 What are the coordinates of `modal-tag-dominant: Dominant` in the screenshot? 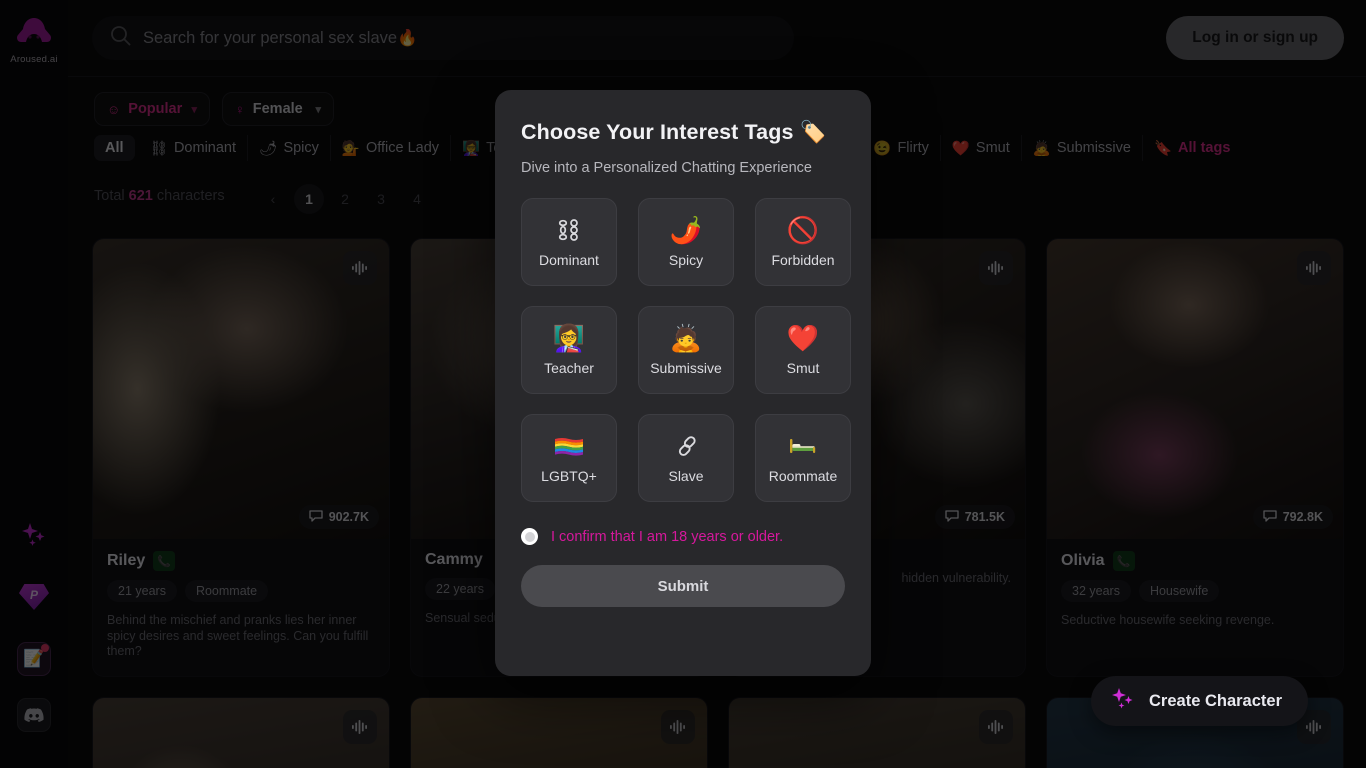 It's located at (569, 242).